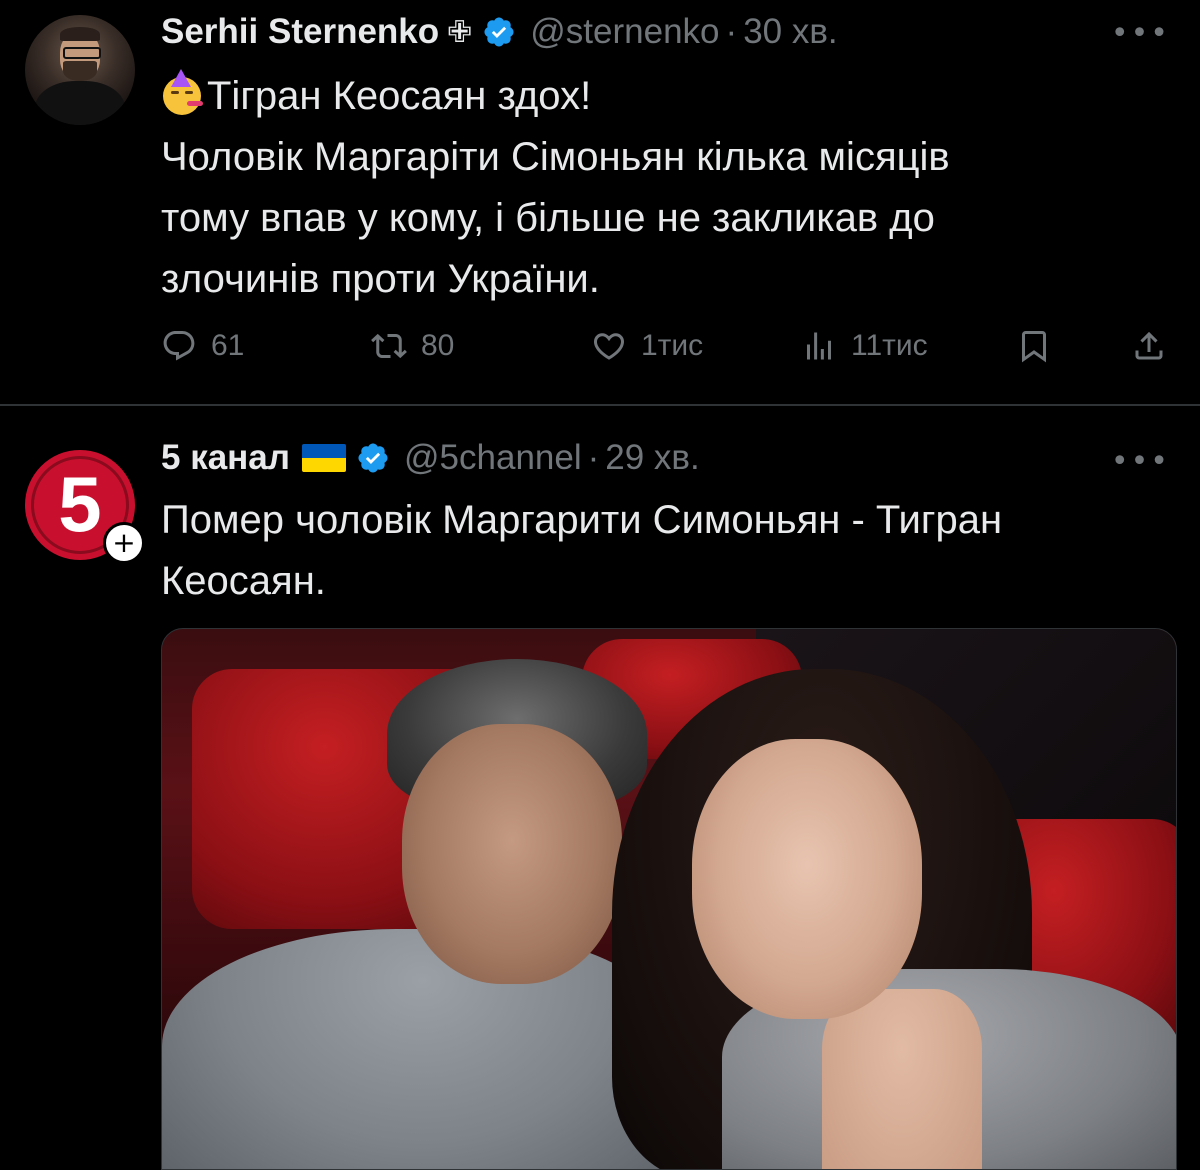 The width and height of the screenshot is (1200, 1170). Describe the element at coordinates (902, 1079) in the screenshot. I see `photo-woman-neck` at that location.